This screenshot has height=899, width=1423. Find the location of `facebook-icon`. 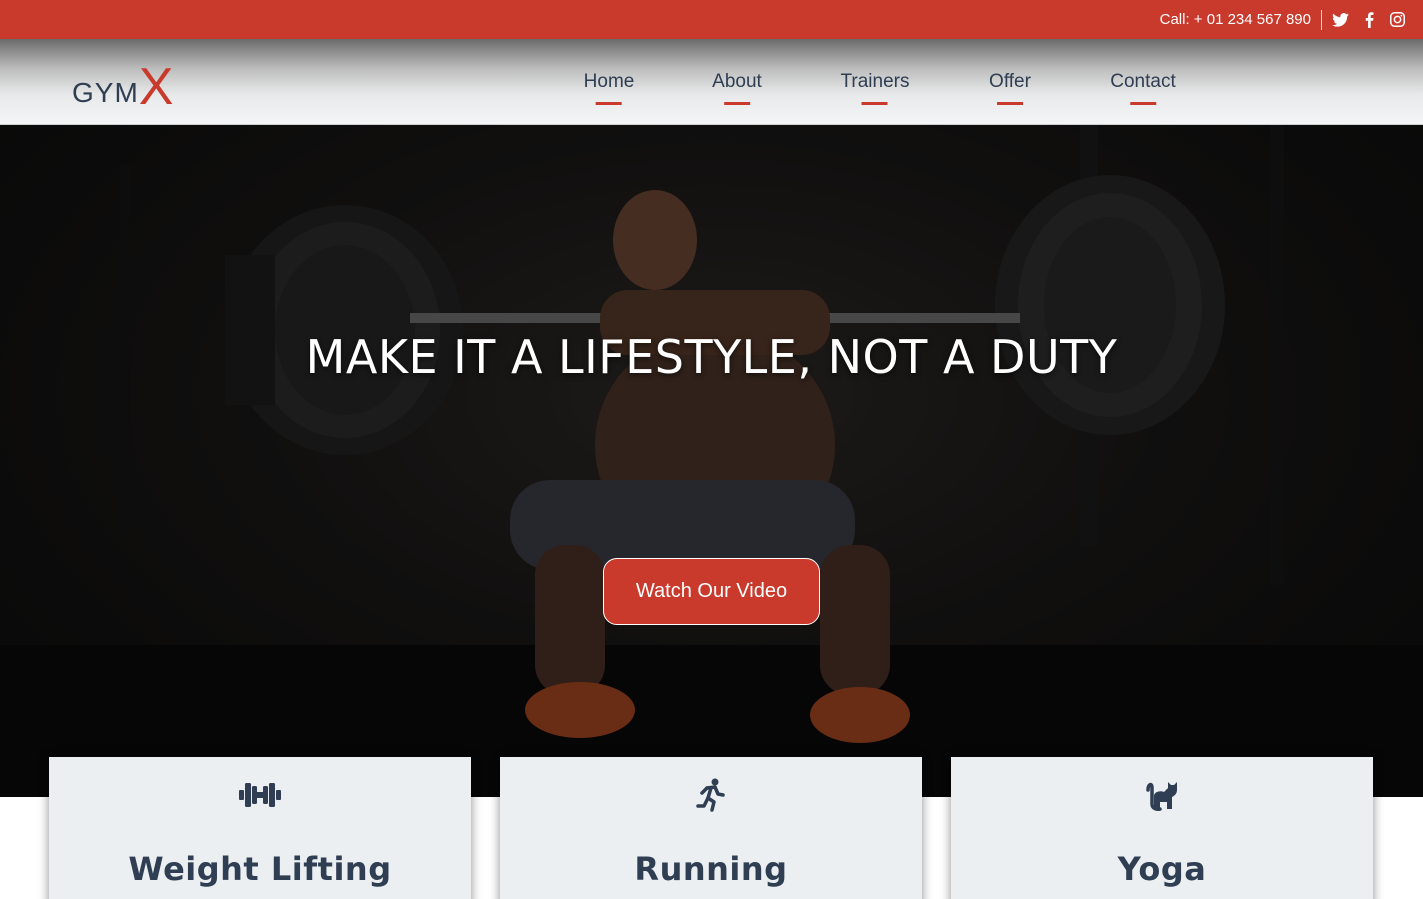

facebook-icon is located at coordinates (1369, 19).